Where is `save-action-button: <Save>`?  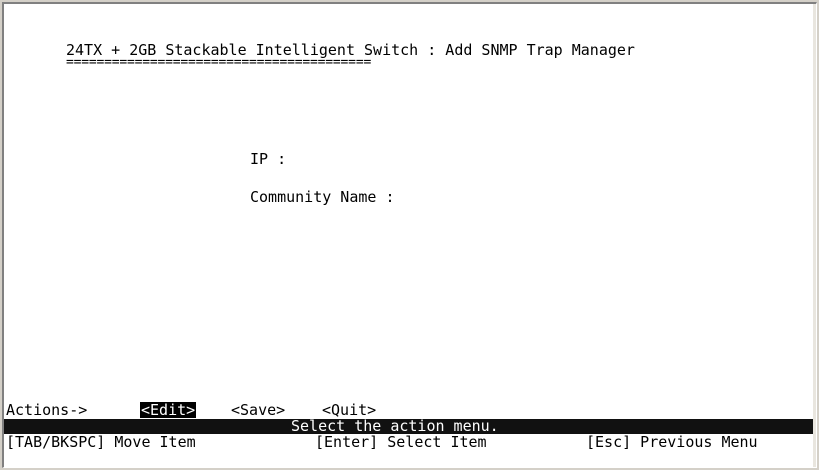 save-action-button: <Save> is located at coordinates (258, 410).